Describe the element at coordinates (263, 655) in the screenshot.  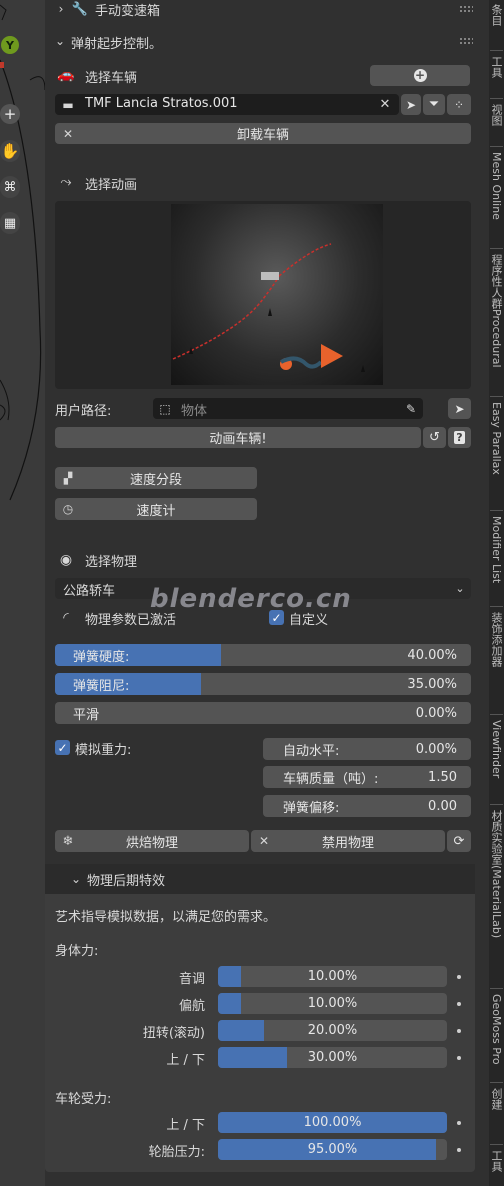
I see `spring-stiffness-slider: 弹簧硬度: 40.00%` at that location.